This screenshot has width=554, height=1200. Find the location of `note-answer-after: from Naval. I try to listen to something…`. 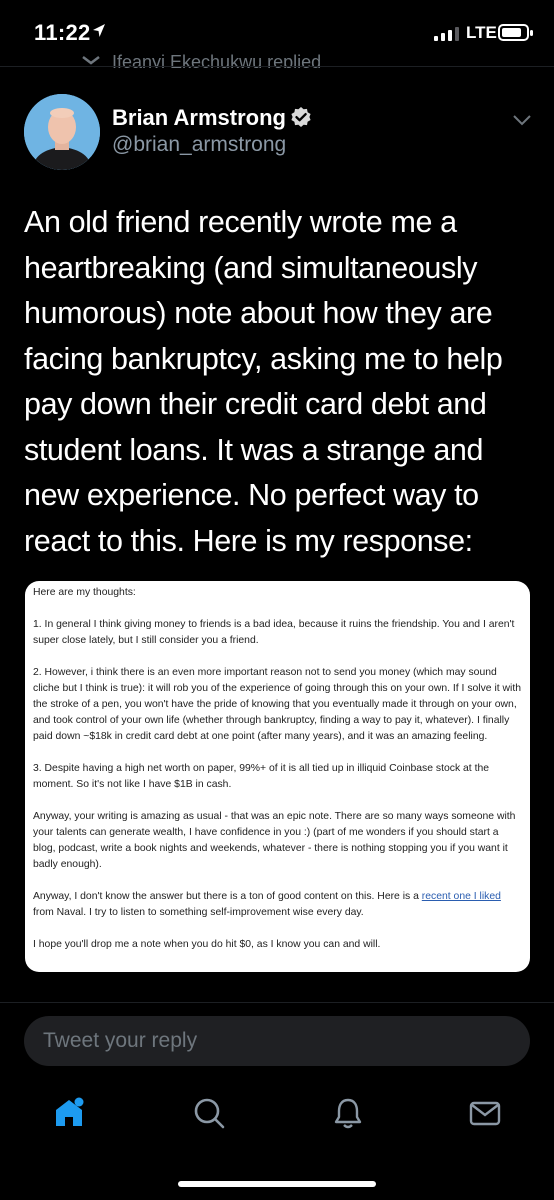

note-answer-after: from Naval. I try to listen to something… is located at coordinates (198, 912).